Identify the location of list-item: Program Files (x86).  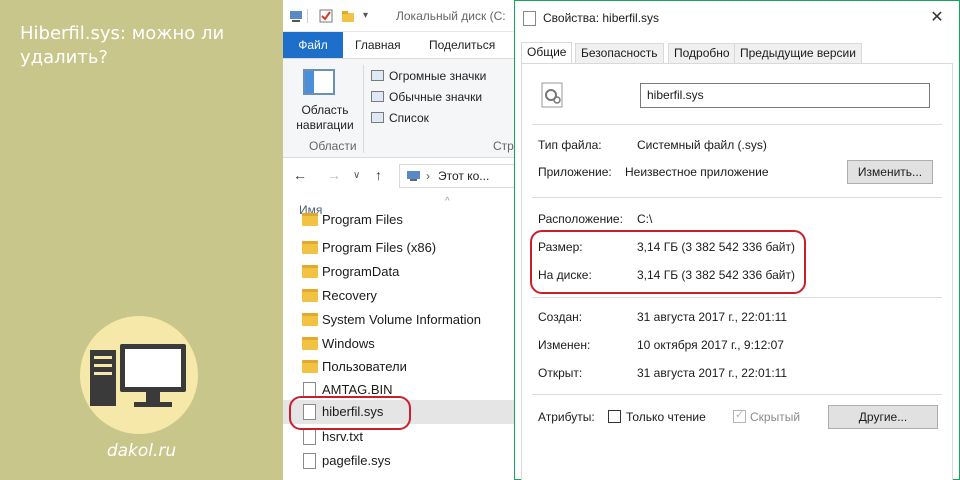
(400, 248).